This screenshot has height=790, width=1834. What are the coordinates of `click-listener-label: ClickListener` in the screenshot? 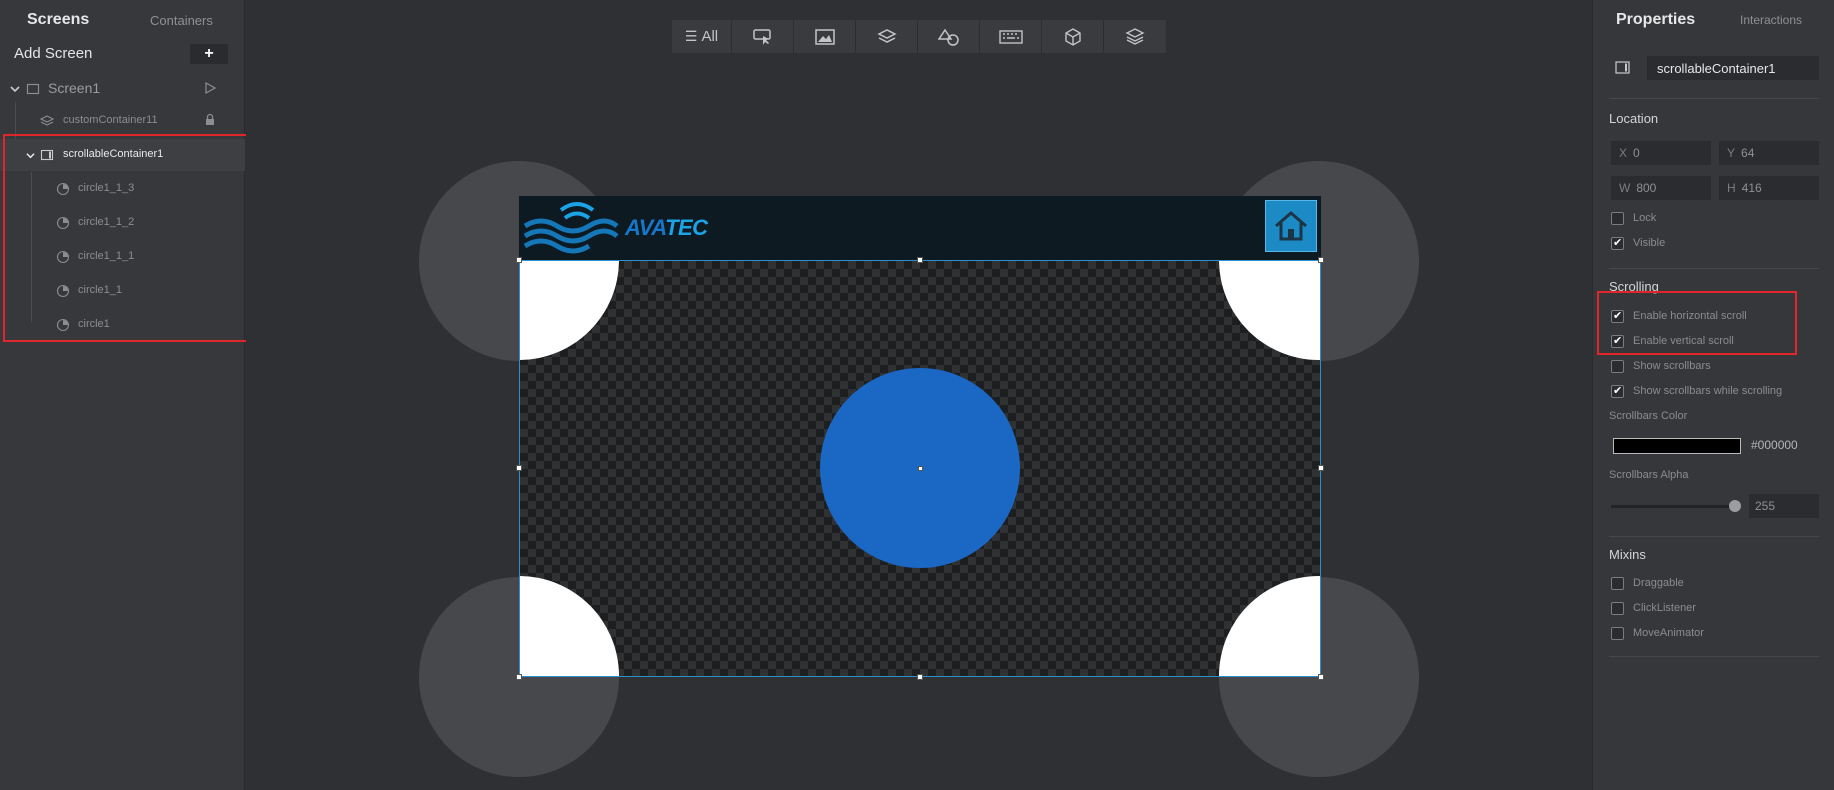 It's located at (1664, 608).